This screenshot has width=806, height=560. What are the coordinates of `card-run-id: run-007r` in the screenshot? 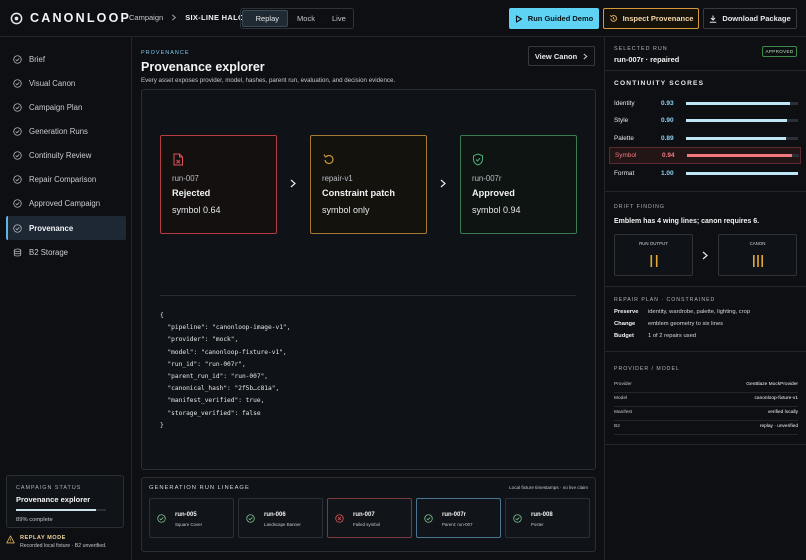 It's located at (487, 178).